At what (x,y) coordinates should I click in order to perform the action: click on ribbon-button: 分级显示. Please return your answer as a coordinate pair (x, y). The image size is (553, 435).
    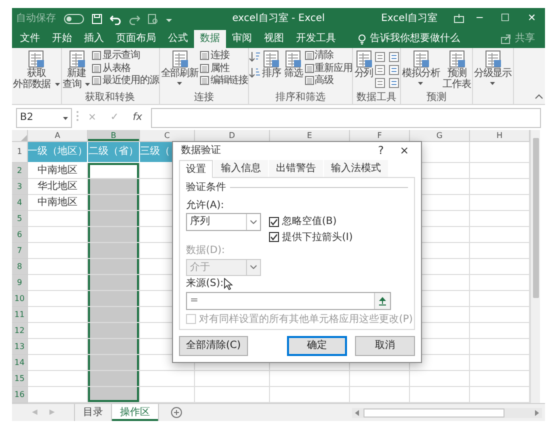
    Looking at the image, I should click on (492, 67).